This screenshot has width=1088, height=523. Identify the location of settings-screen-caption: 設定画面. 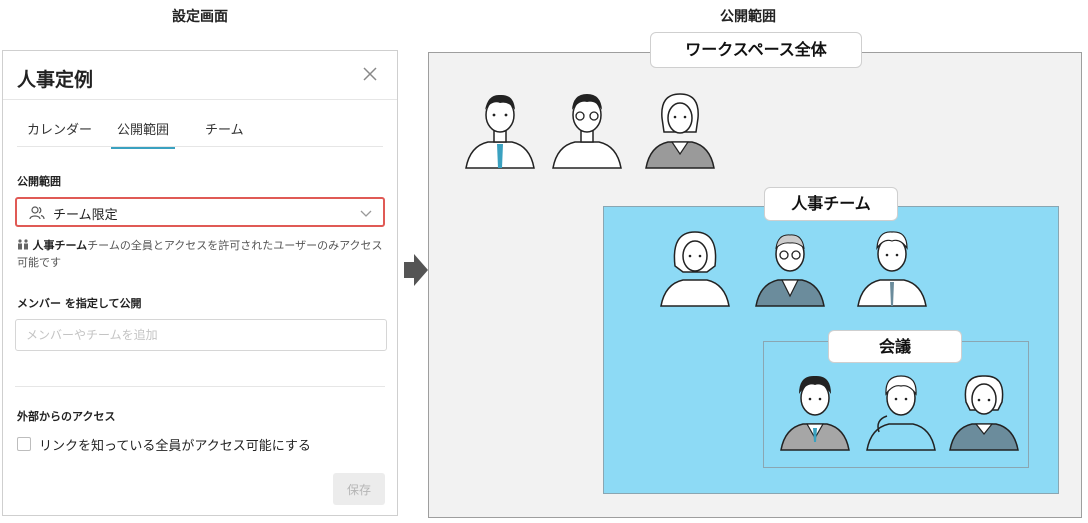
(200, 17).